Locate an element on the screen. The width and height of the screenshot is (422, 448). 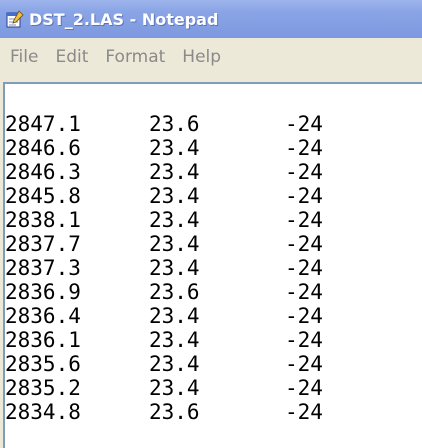
depth-value: 2838.1 is located at coordinates (43, 220).